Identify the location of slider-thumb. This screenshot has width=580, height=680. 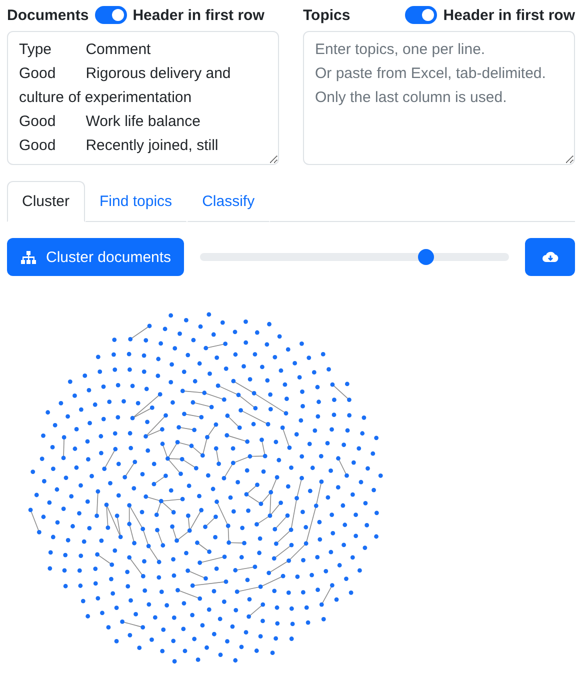
(426, 257).